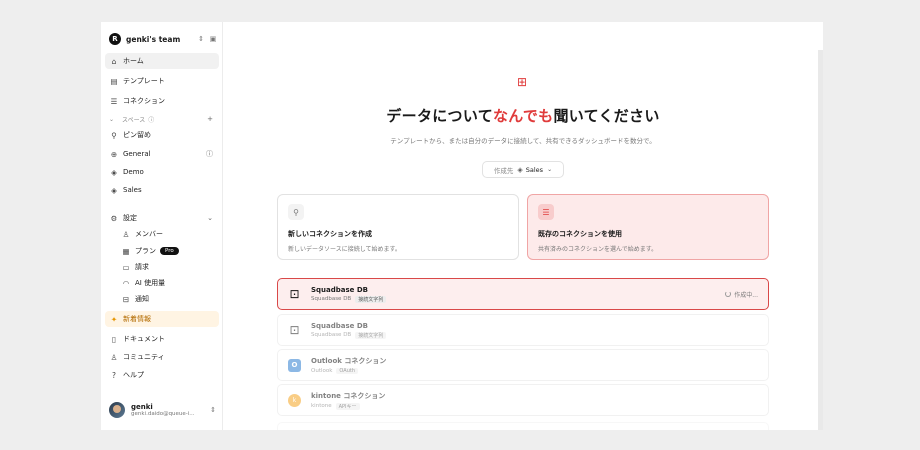 The height and width of the screenshot is (450, 920). I want to click on sidebar-item-general: ⊕ General ⓘ, so click(162, 154).